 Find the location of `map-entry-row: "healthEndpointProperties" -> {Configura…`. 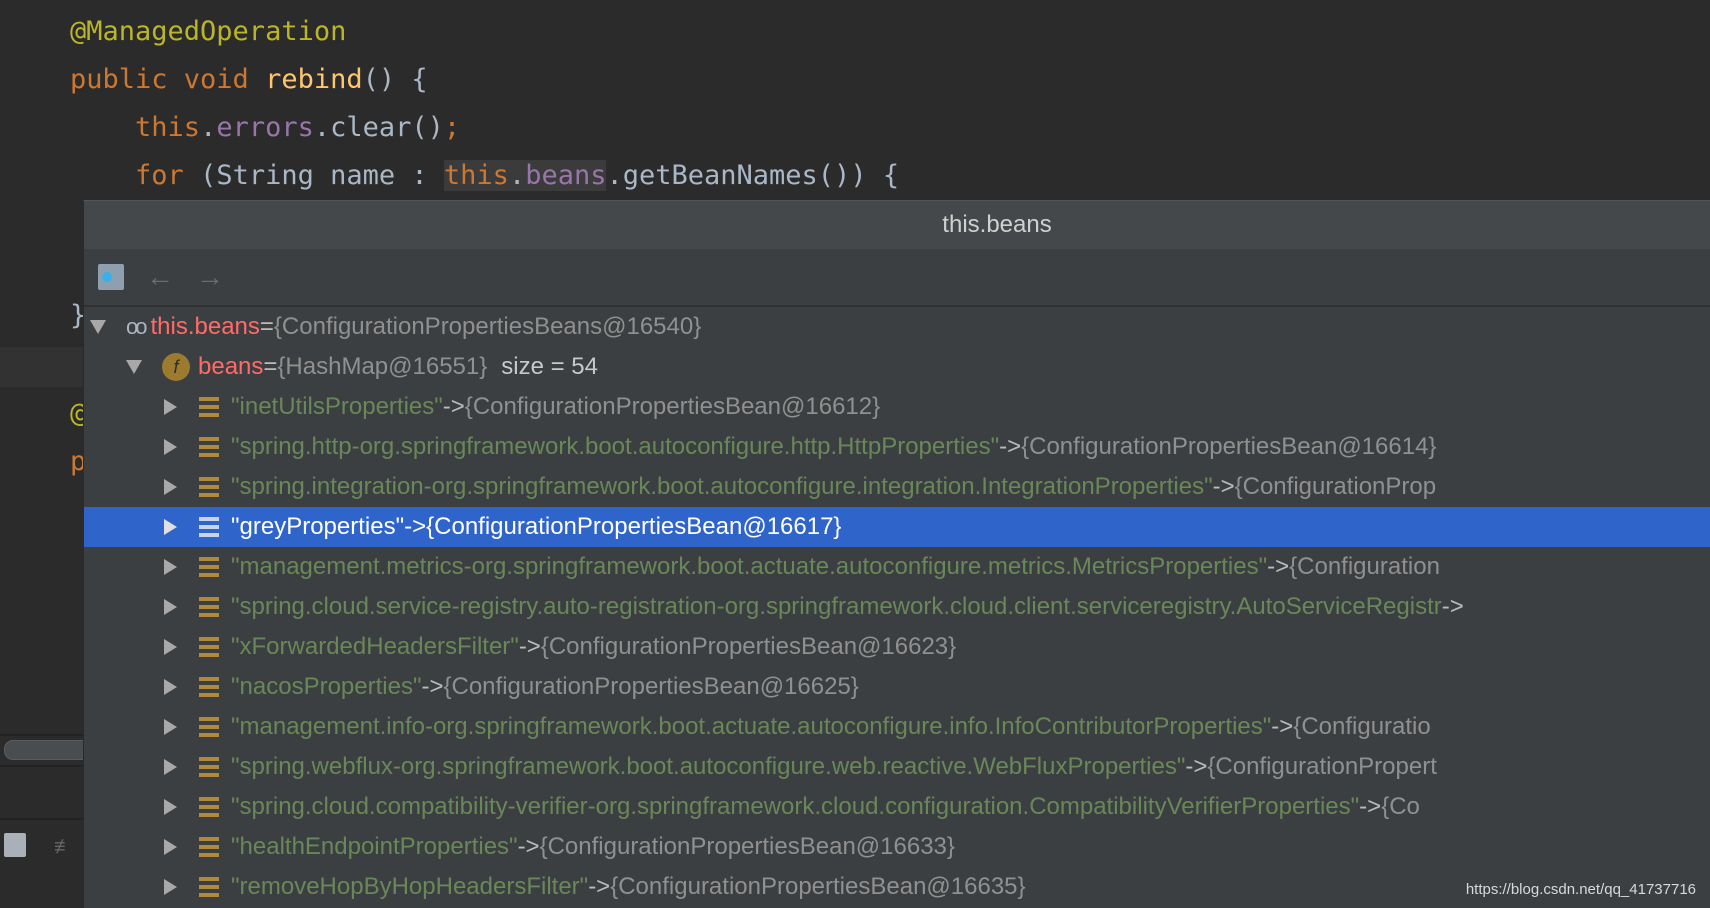

map-entry-row: "healthEndpointProperties" -> {Configura… is located at coordinates (897, 847).